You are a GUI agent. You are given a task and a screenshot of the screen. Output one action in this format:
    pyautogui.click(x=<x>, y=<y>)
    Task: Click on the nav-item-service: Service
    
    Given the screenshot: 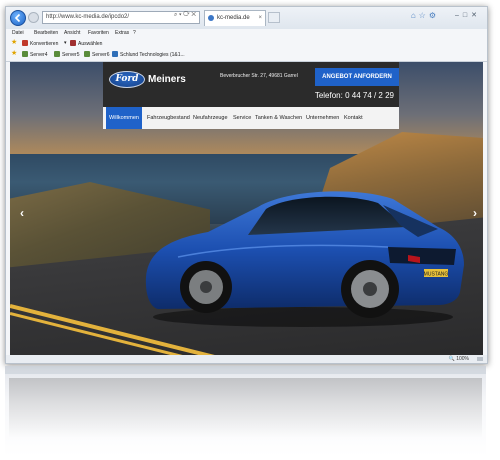 What is the action you would take?
    pyautogui.click(x=242, y=118)
    